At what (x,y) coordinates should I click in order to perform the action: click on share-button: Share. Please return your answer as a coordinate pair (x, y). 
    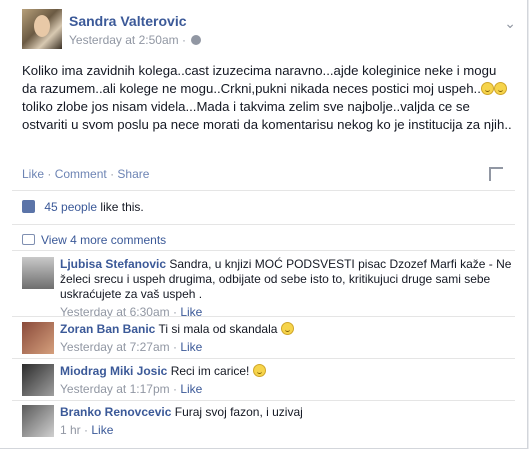
    Looking at the image, I should click on (133, 174).